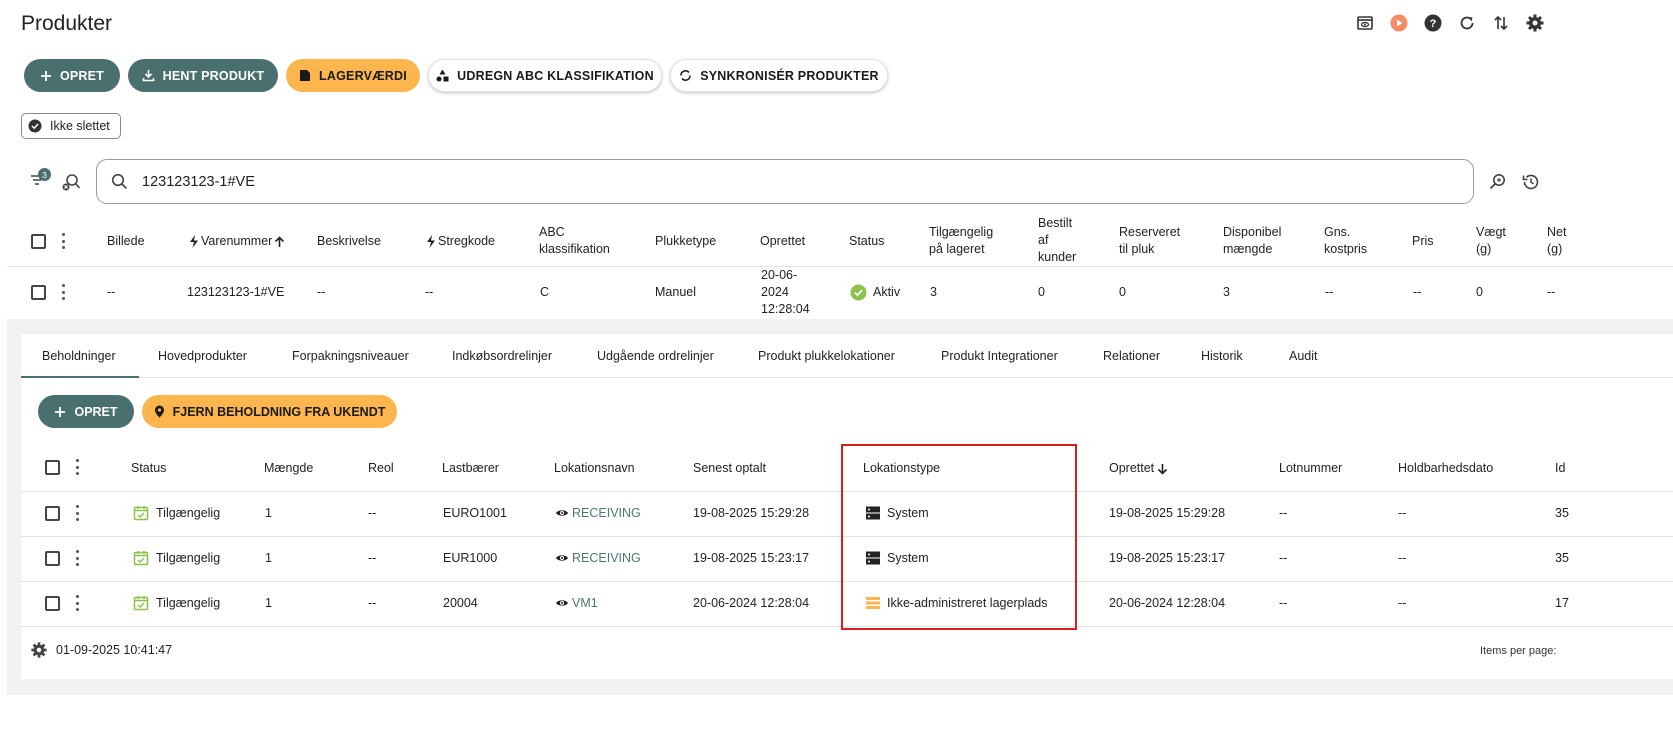 This screenshot has width=1673, height=739. Describe the element at coordinates (71, 126) in the screenshot. I see `not-deleted-filter-chip: Ikke slettet` at that location.